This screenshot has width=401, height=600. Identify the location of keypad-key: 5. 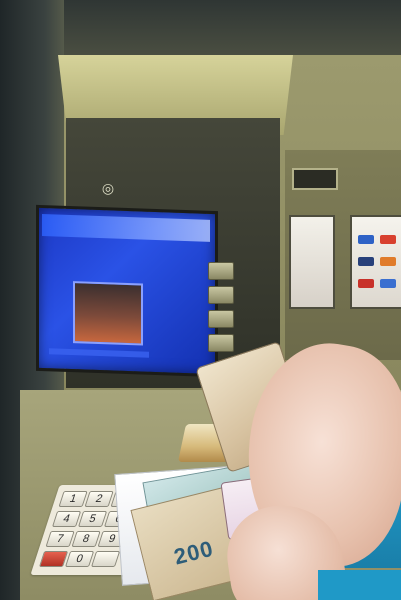
(92, 519).